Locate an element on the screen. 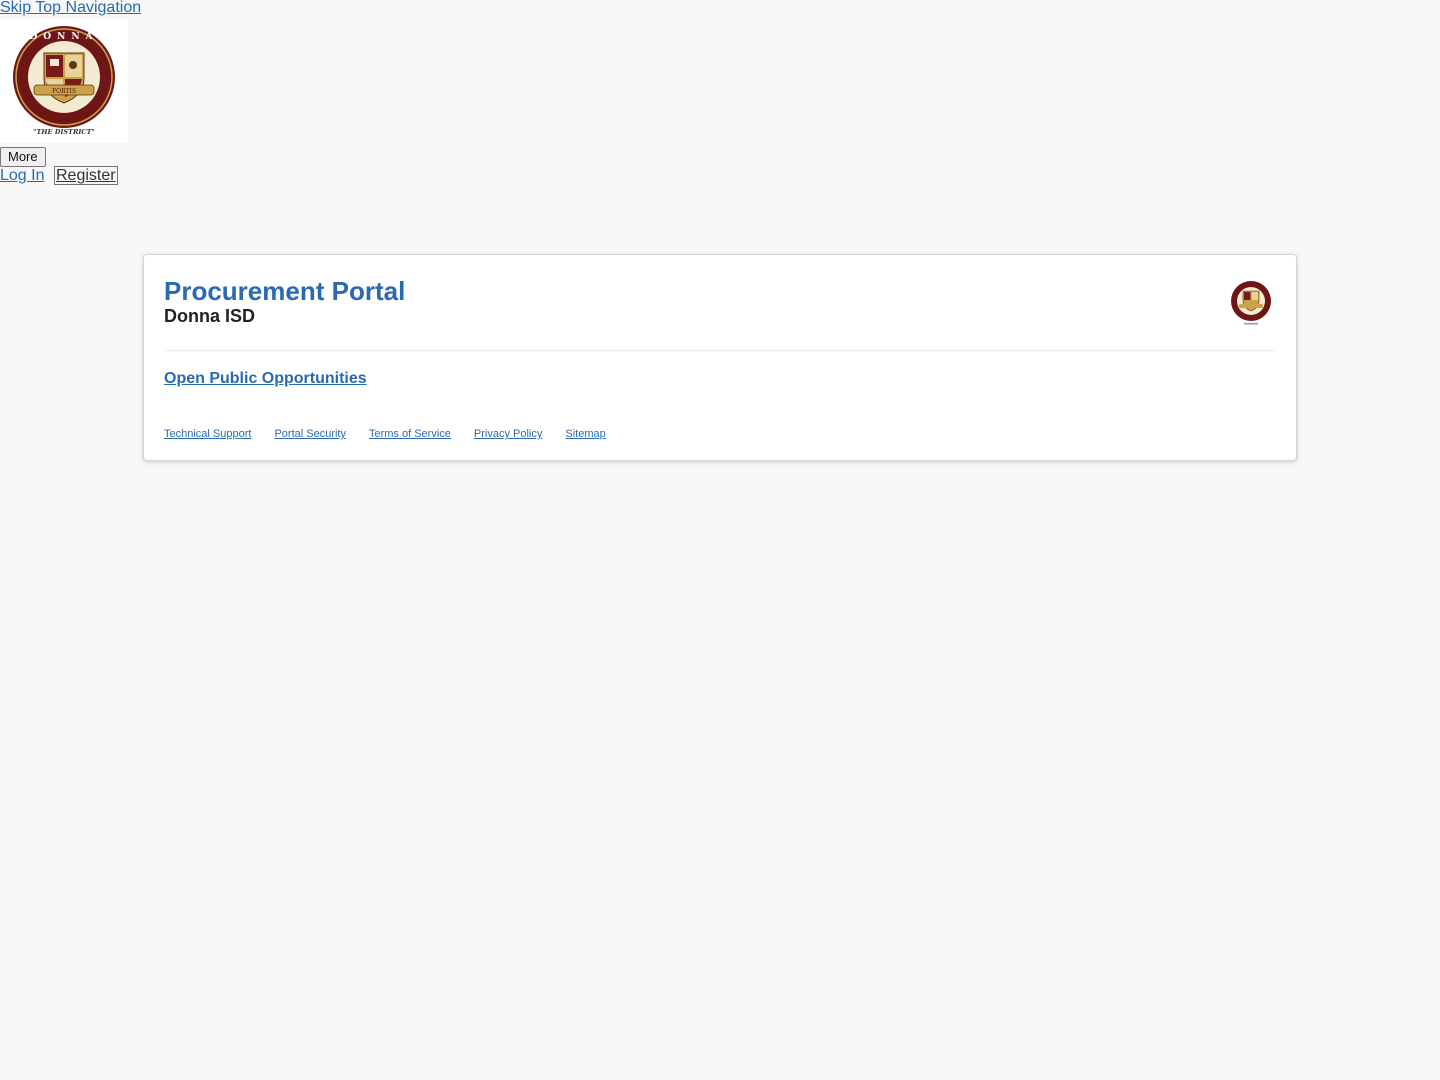 Image resolution: width=1440 pixels, height=1080 pixels. svg-text: "THE DISTRICT" is located at coordinates (64, 132).